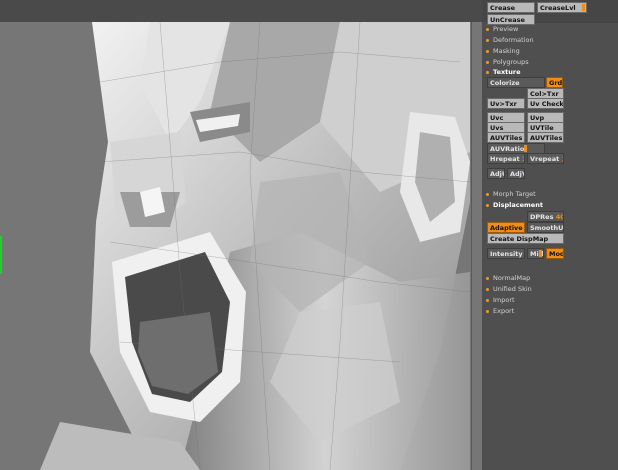 This screenshot has width=618, height=470. What do you see at coordinates (519, 239) in the screenshot?
I see `create-dispmap-label: Create DispMap` at bounding box center [519, 239].